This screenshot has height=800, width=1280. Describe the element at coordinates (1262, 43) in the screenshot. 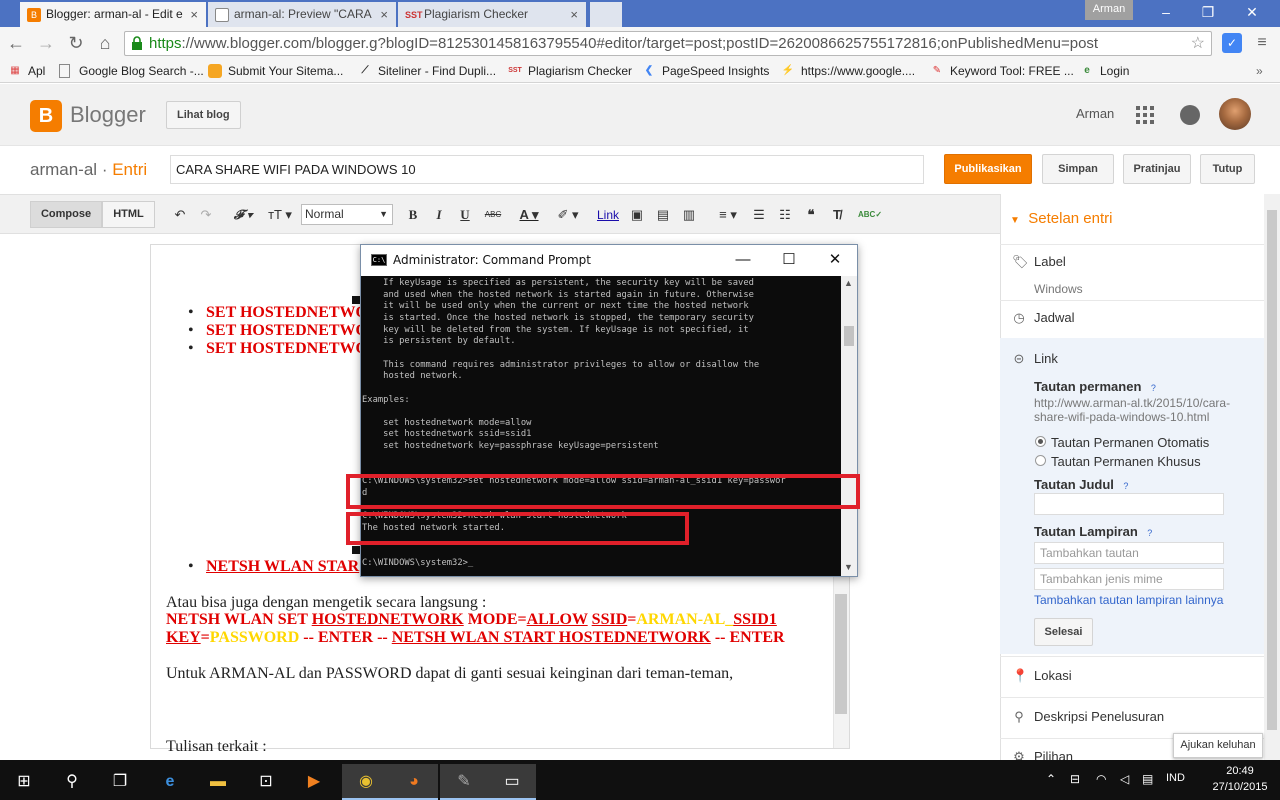

I see `chrome-menu-icon: ≡` at that location.